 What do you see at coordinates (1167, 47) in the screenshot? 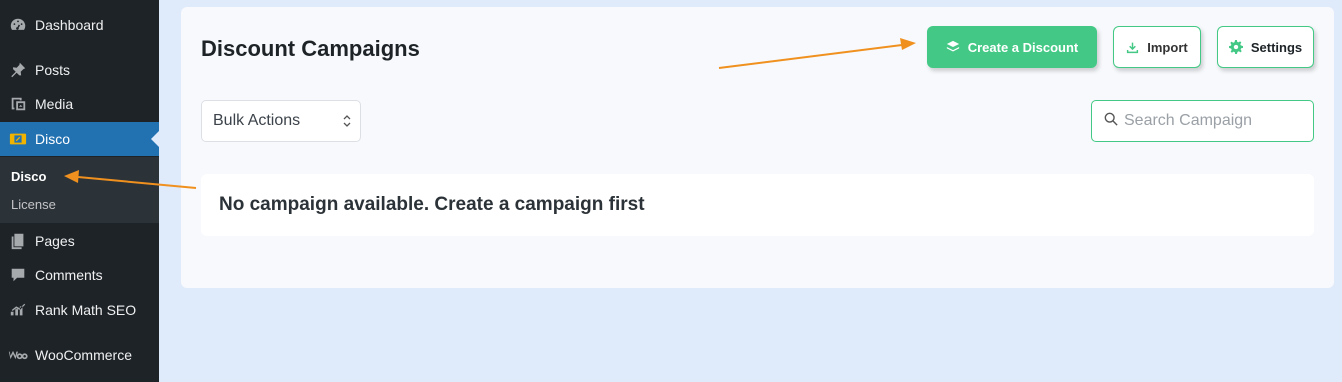
I see `import-label: Import` at bounding box center [1167, 47].